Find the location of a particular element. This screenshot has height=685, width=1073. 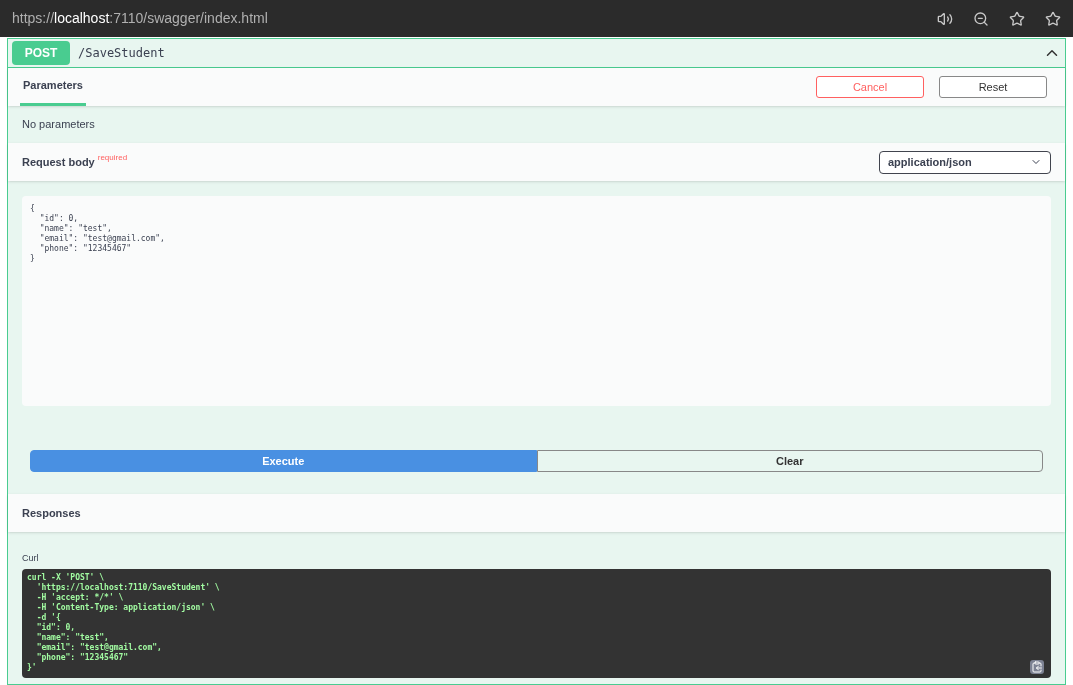

curl-label: Curl is located at coordinates (31, 558).